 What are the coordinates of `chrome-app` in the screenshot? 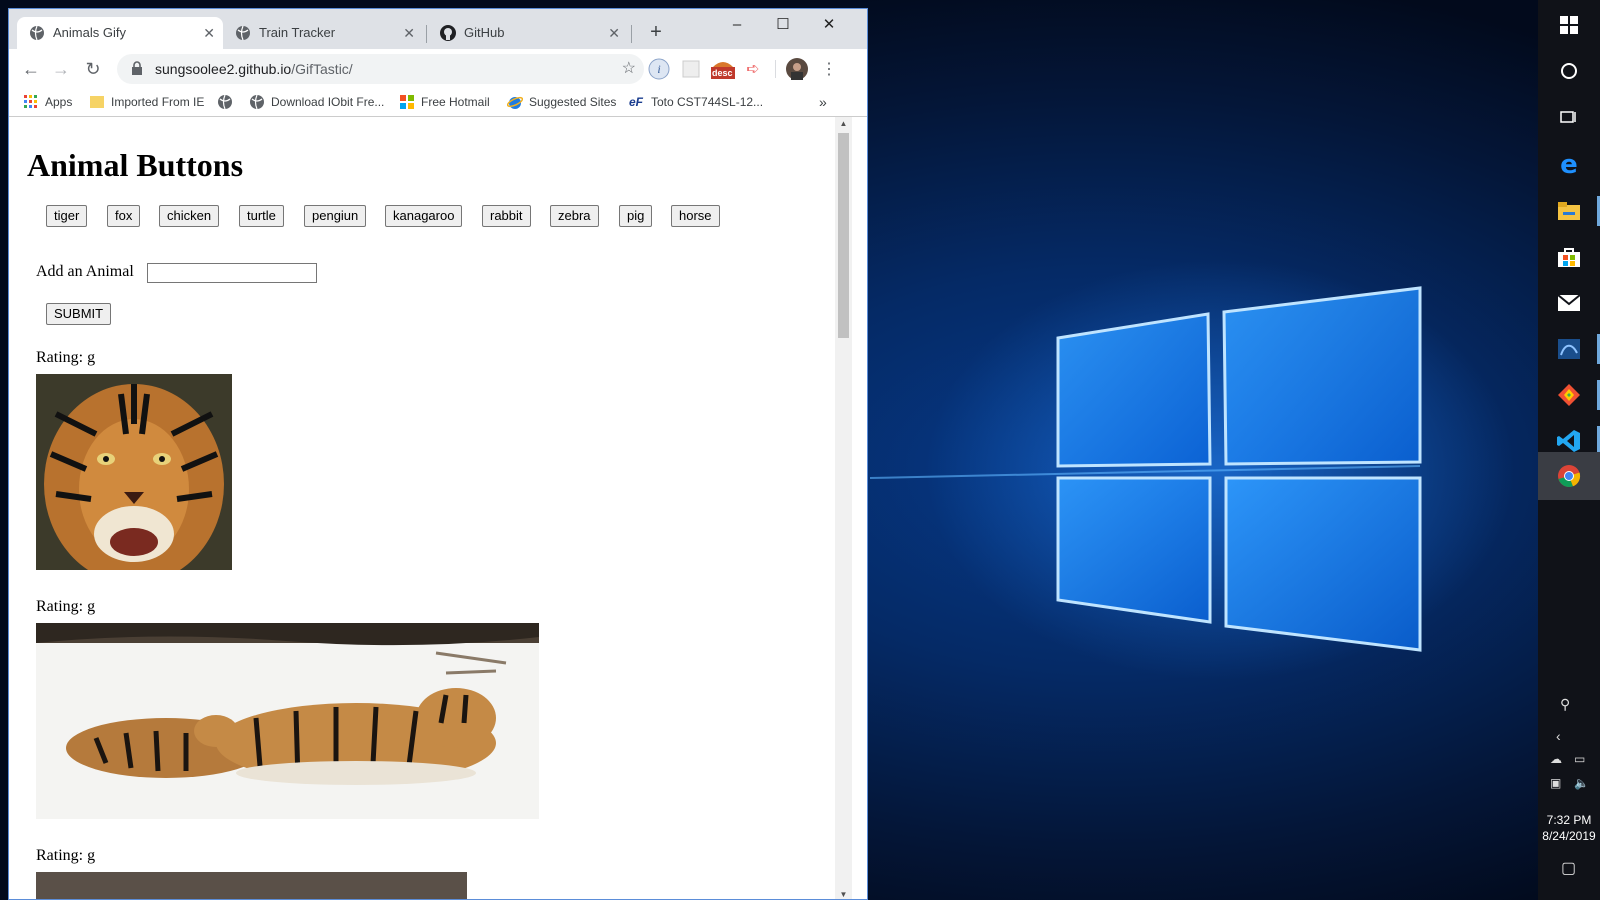 It's located at (1569, 476).